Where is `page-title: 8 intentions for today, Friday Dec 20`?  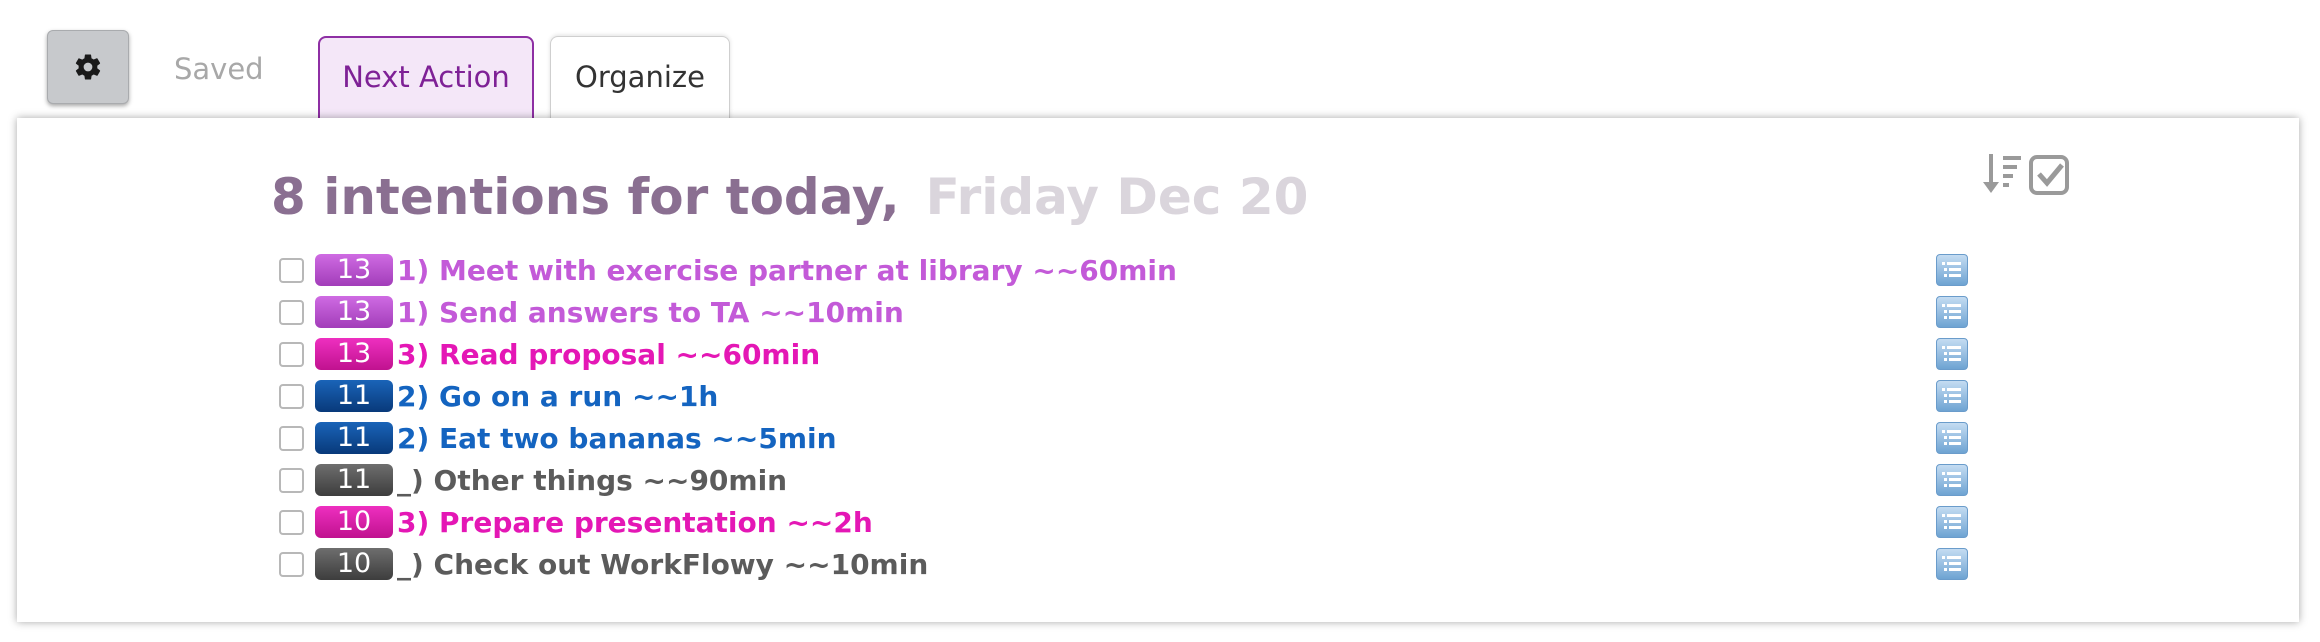
page-title: 8 intentions for today, Friday Dec 20 is located at coordinates (789, 197).